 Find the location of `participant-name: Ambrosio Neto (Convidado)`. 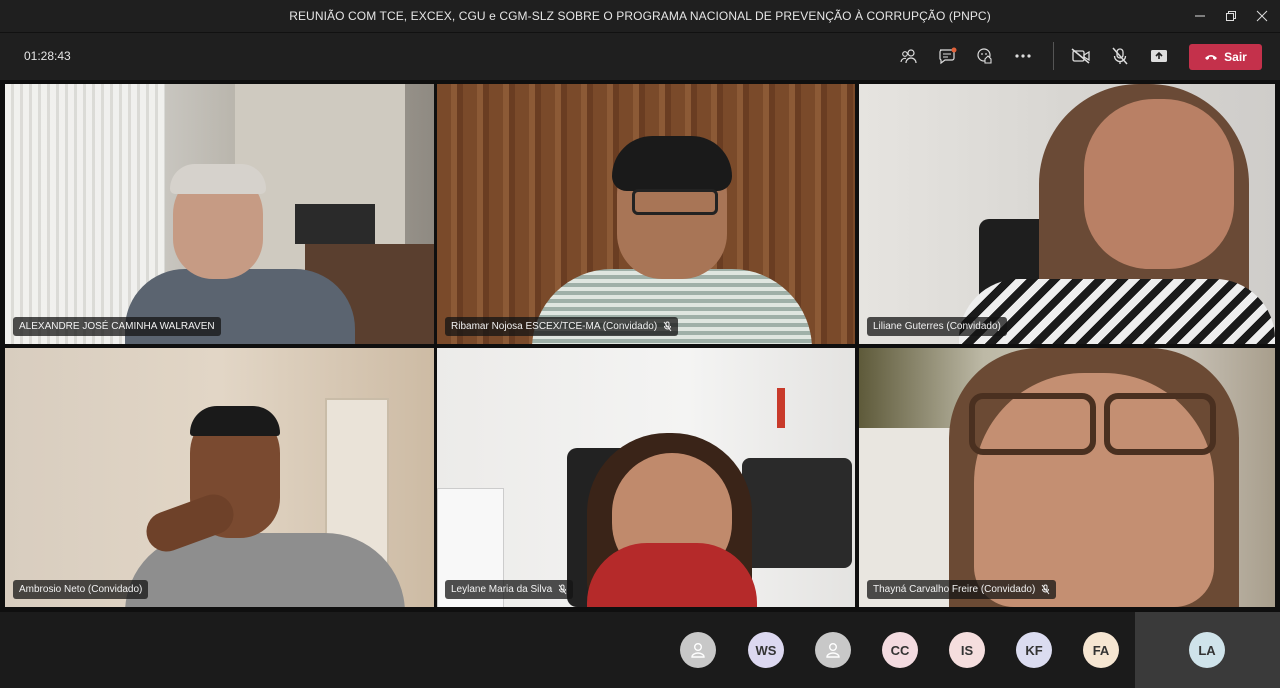

participant-name: Ambrosio Neto (Convidado) is located at coordinates (81, 589).